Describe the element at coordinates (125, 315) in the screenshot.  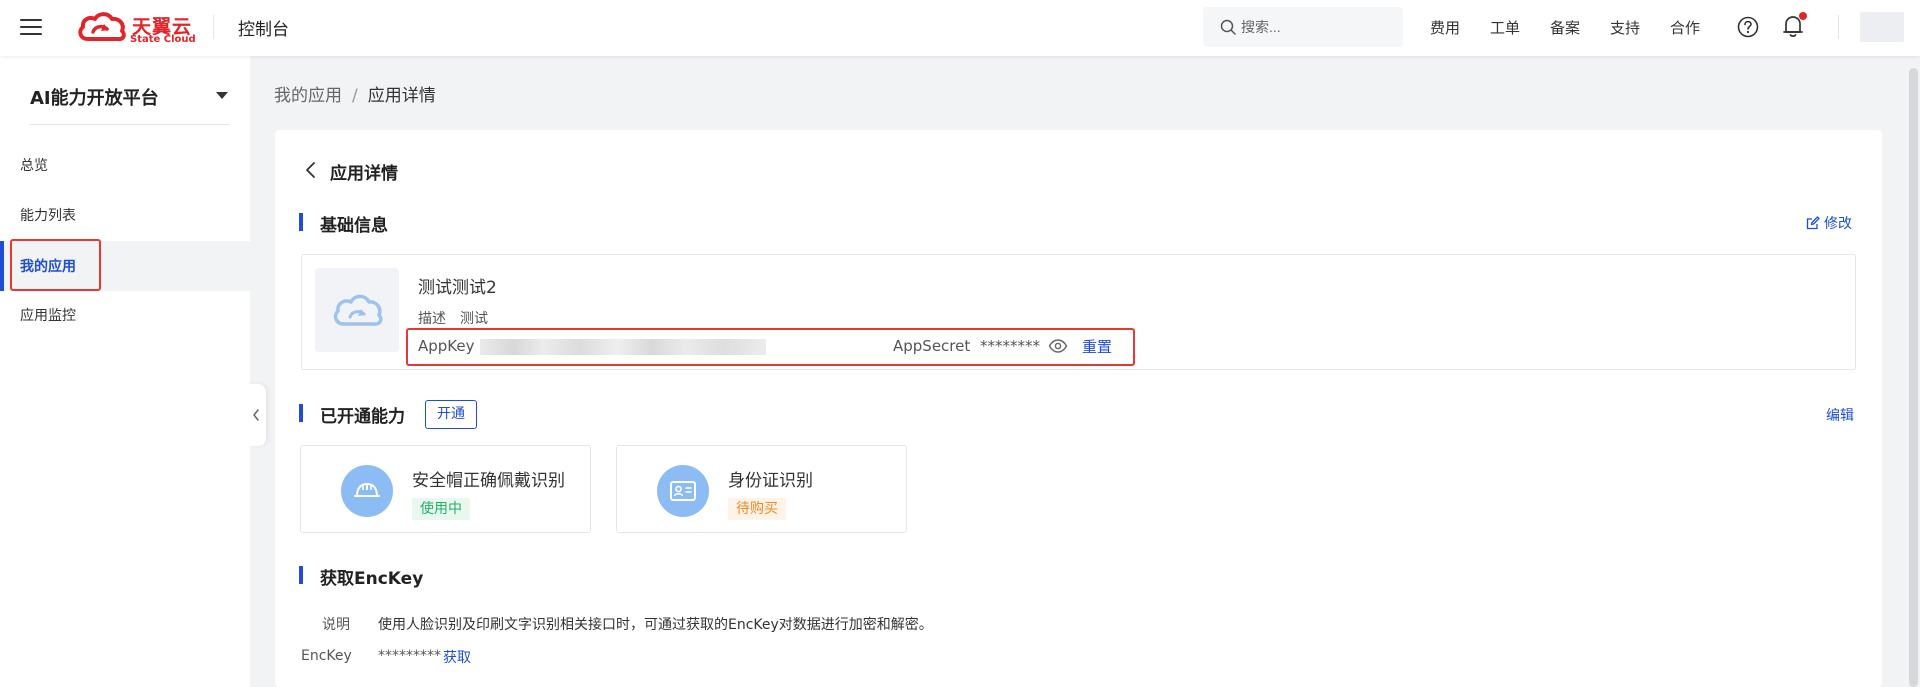
I see `sidebar-item-monitoring: 应用监控` at that location.